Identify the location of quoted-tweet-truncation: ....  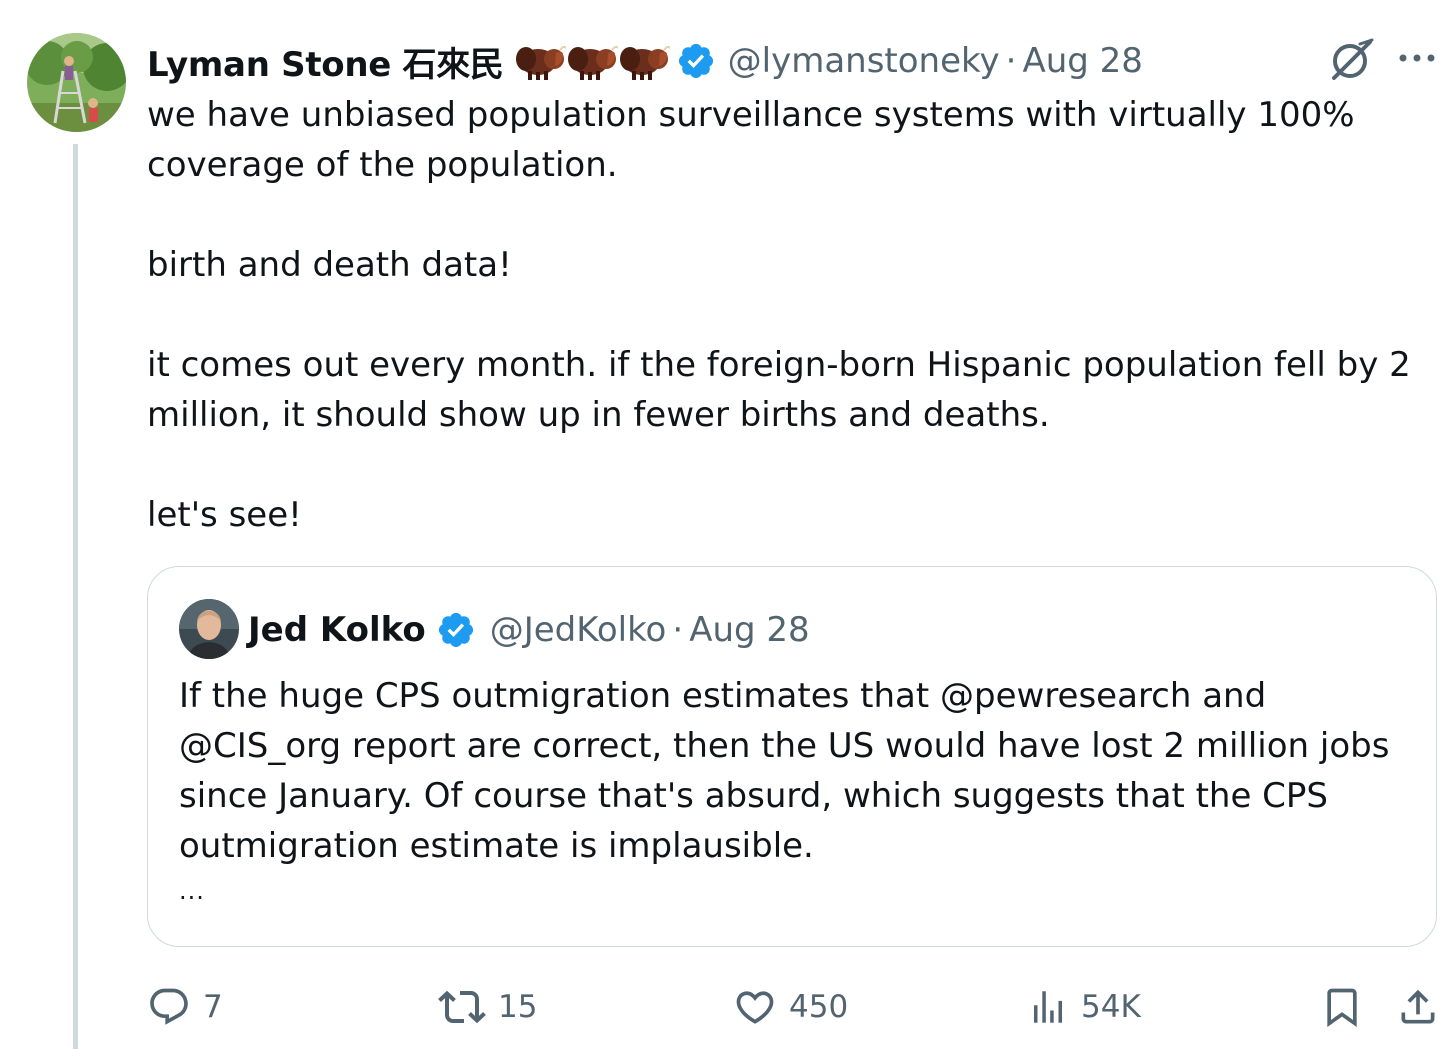
(192, 891).